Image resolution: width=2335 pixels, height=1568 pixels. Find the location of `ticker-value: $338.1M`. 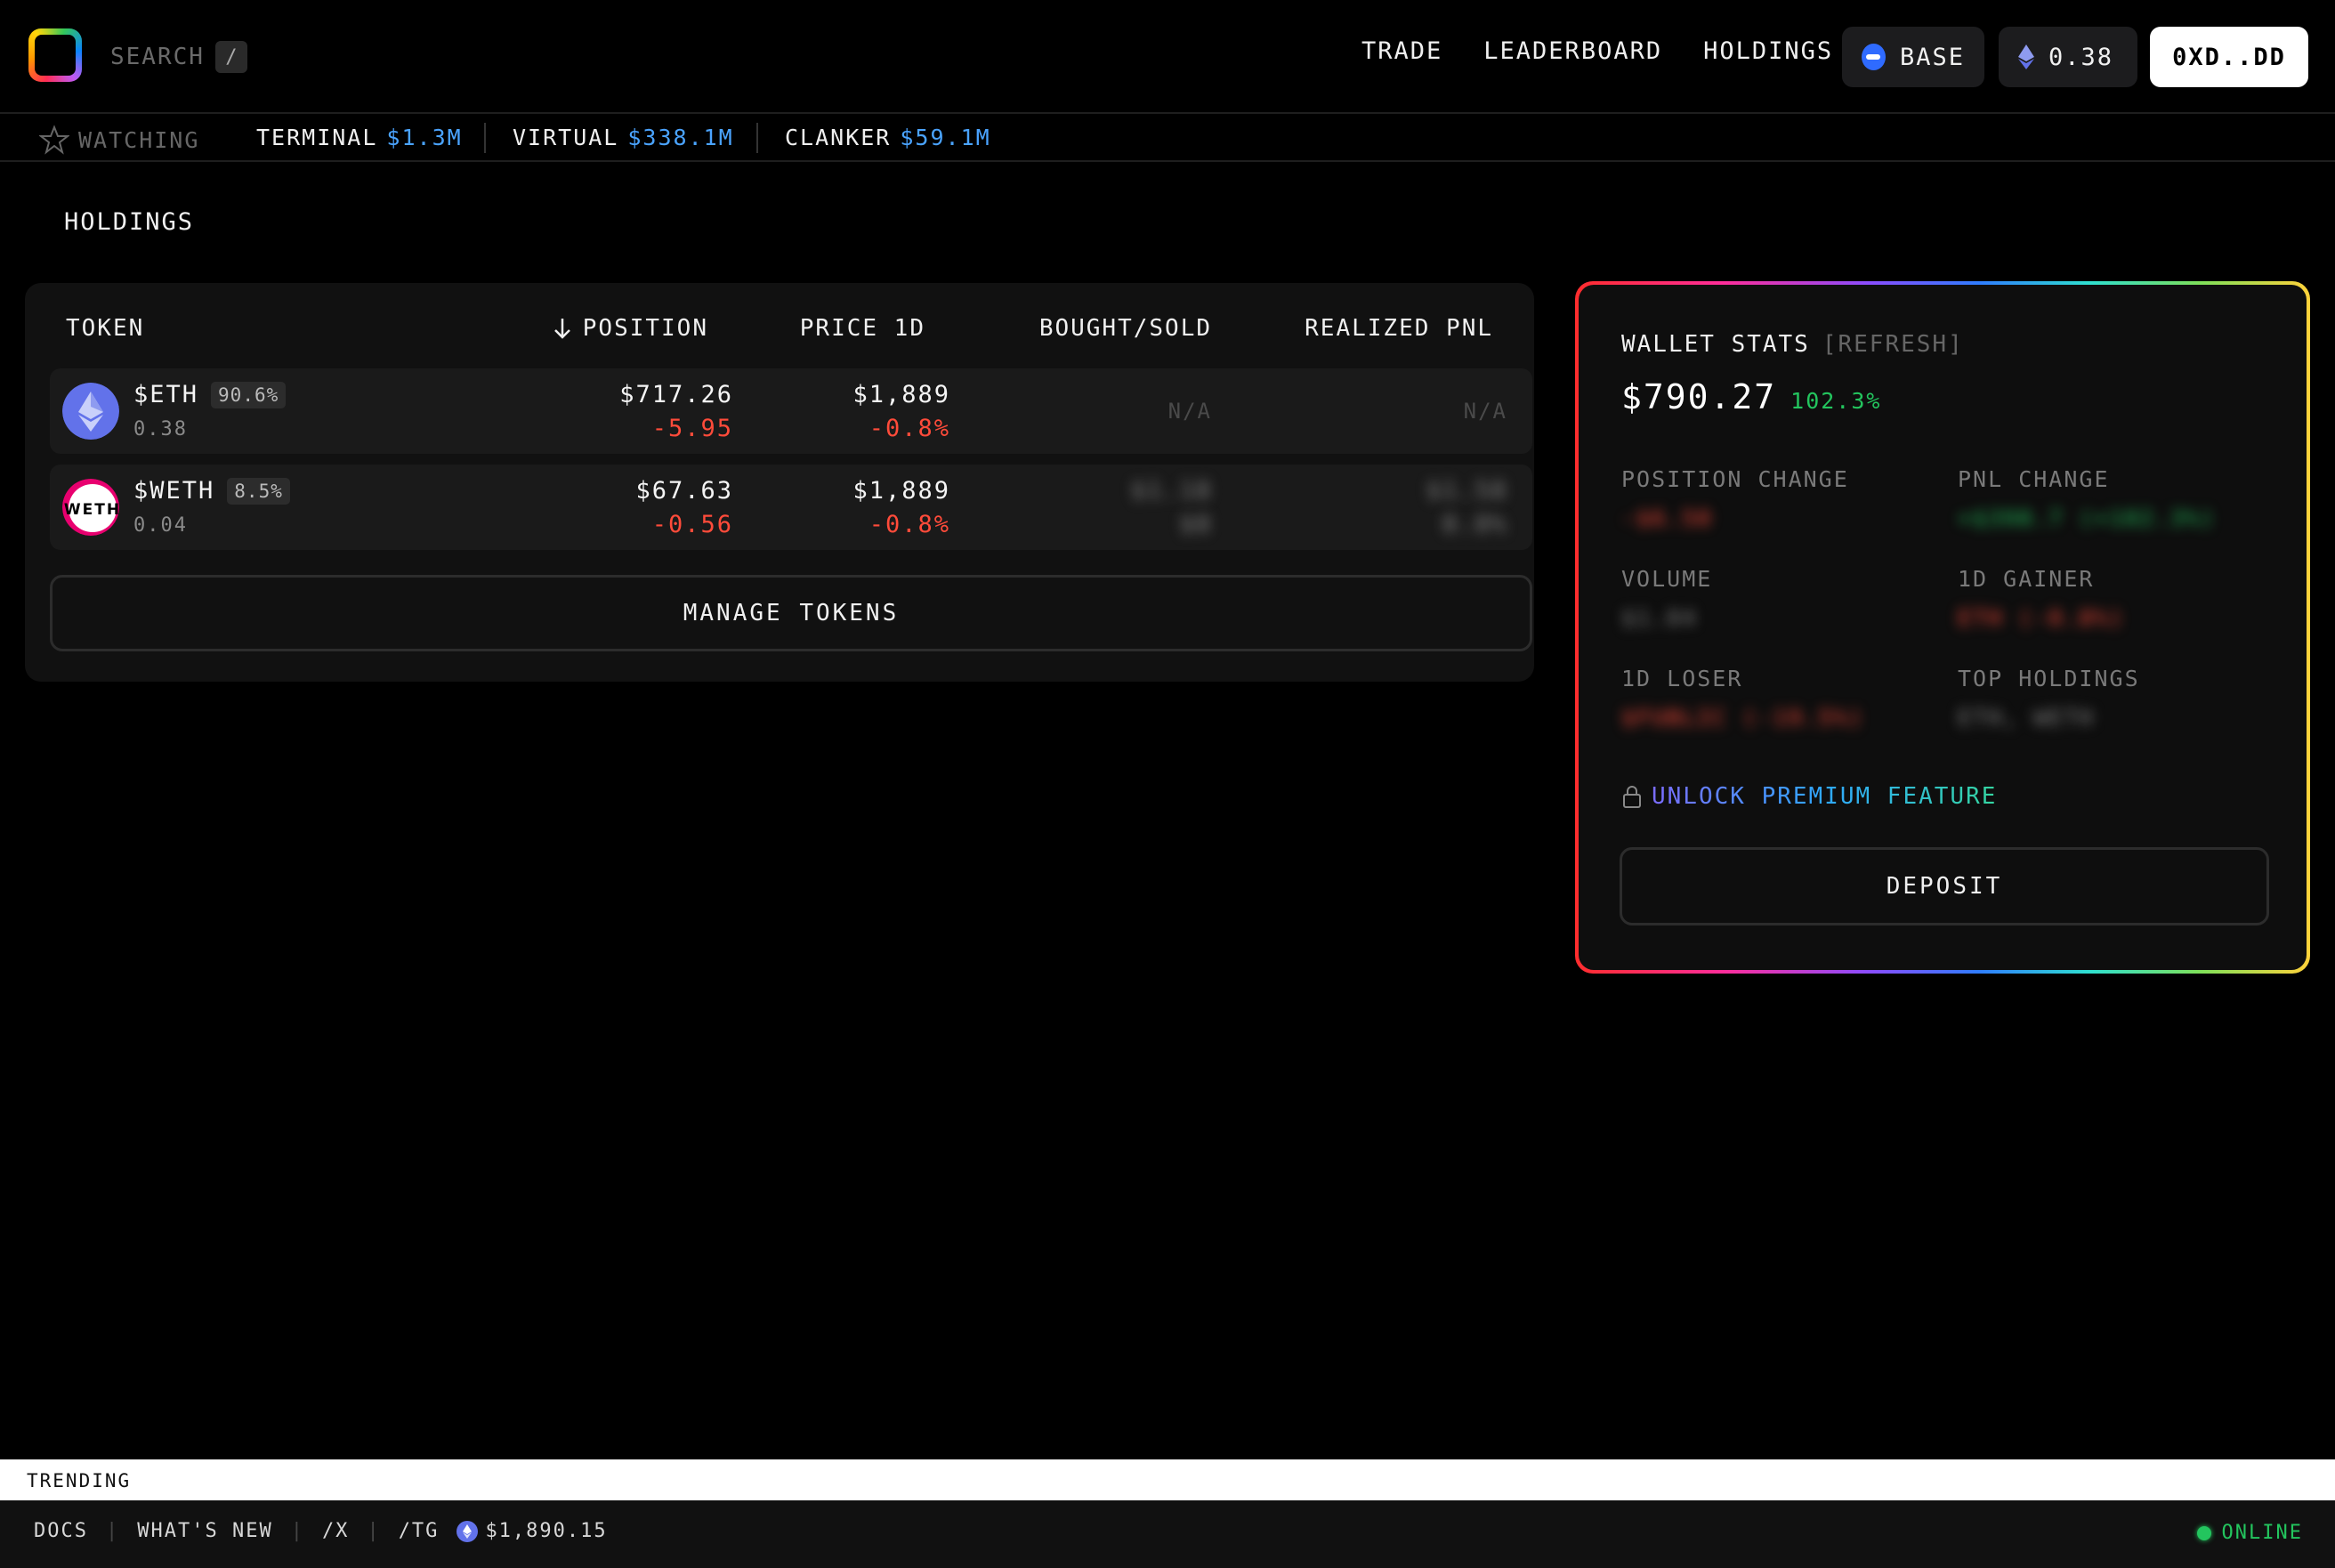

ticker-value: $338.1M is located at coordinates (680, 137).